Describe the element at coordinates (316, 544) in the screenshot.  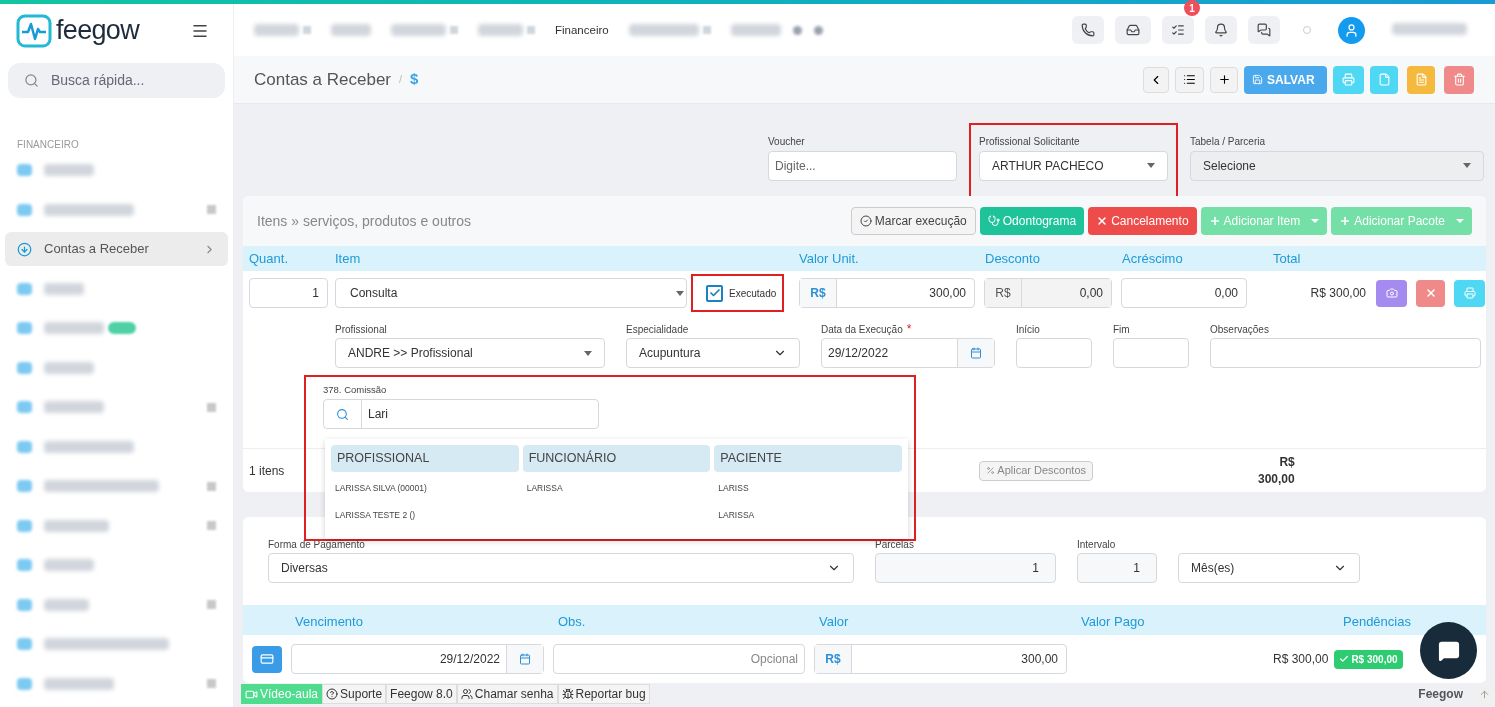
I see `field-label: Forma de Pagamento` at that location.